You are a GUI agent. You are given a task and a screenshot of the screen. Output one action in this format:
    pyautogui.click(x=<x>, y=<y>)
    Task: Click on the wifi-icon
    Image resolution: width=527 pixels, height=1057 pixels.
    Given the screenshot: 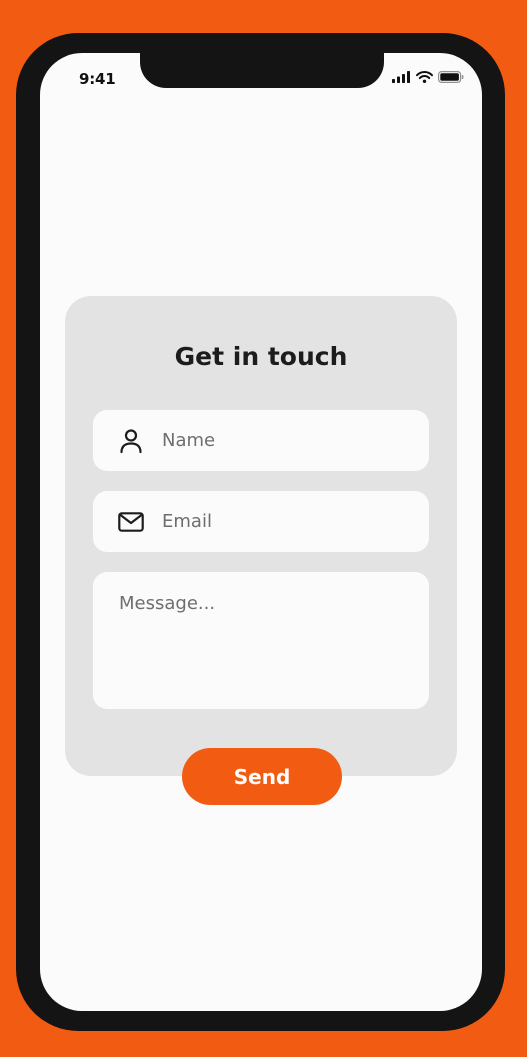 What is the action you would take?
    pyautogui.click(x=424, y=77)
    